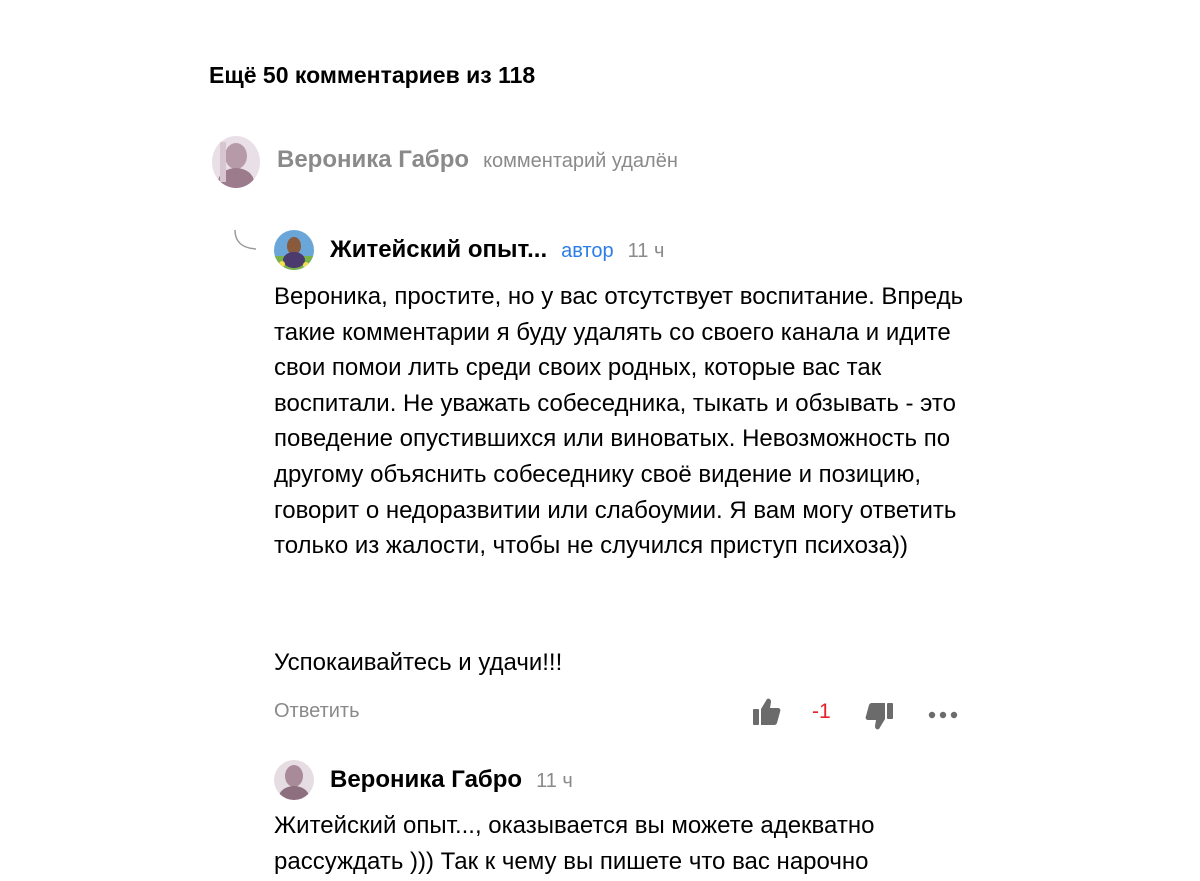  I want to click on reply-curve-icon, so click(245, 239).